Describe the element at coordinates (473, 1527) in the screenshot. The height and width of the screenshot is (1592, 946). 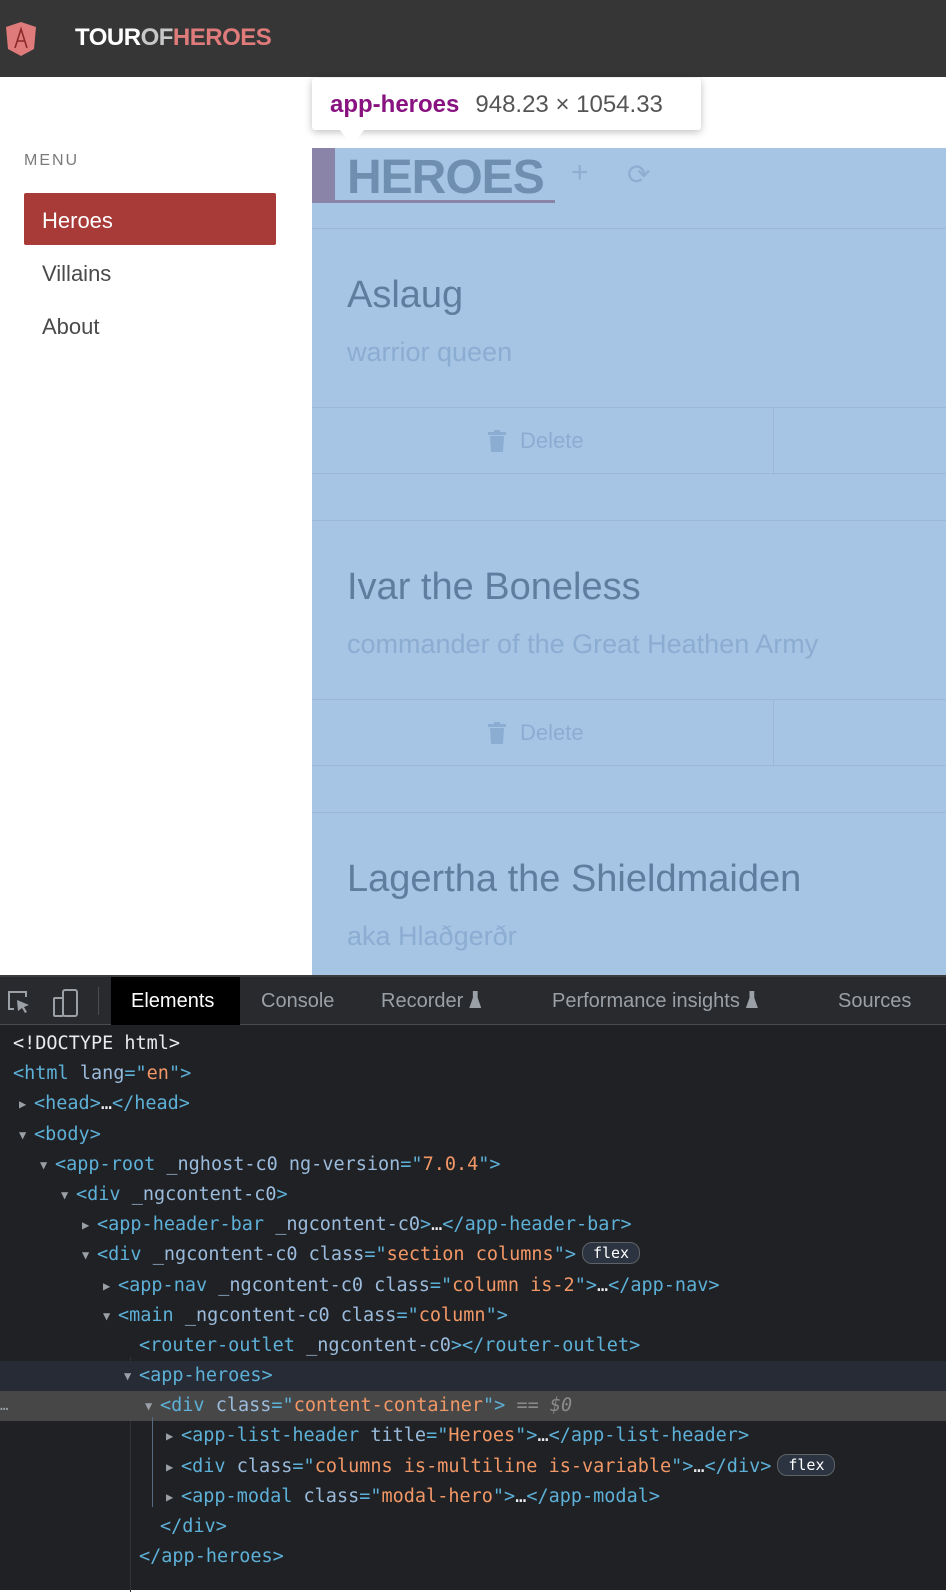
I see `dom-node-line: </div>` at that location.